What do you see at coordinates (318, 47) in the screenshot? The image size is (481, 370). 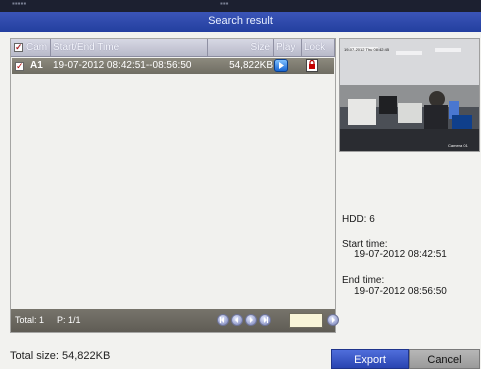 I see `header-lock: Lock` at bounding box center [318, 47].